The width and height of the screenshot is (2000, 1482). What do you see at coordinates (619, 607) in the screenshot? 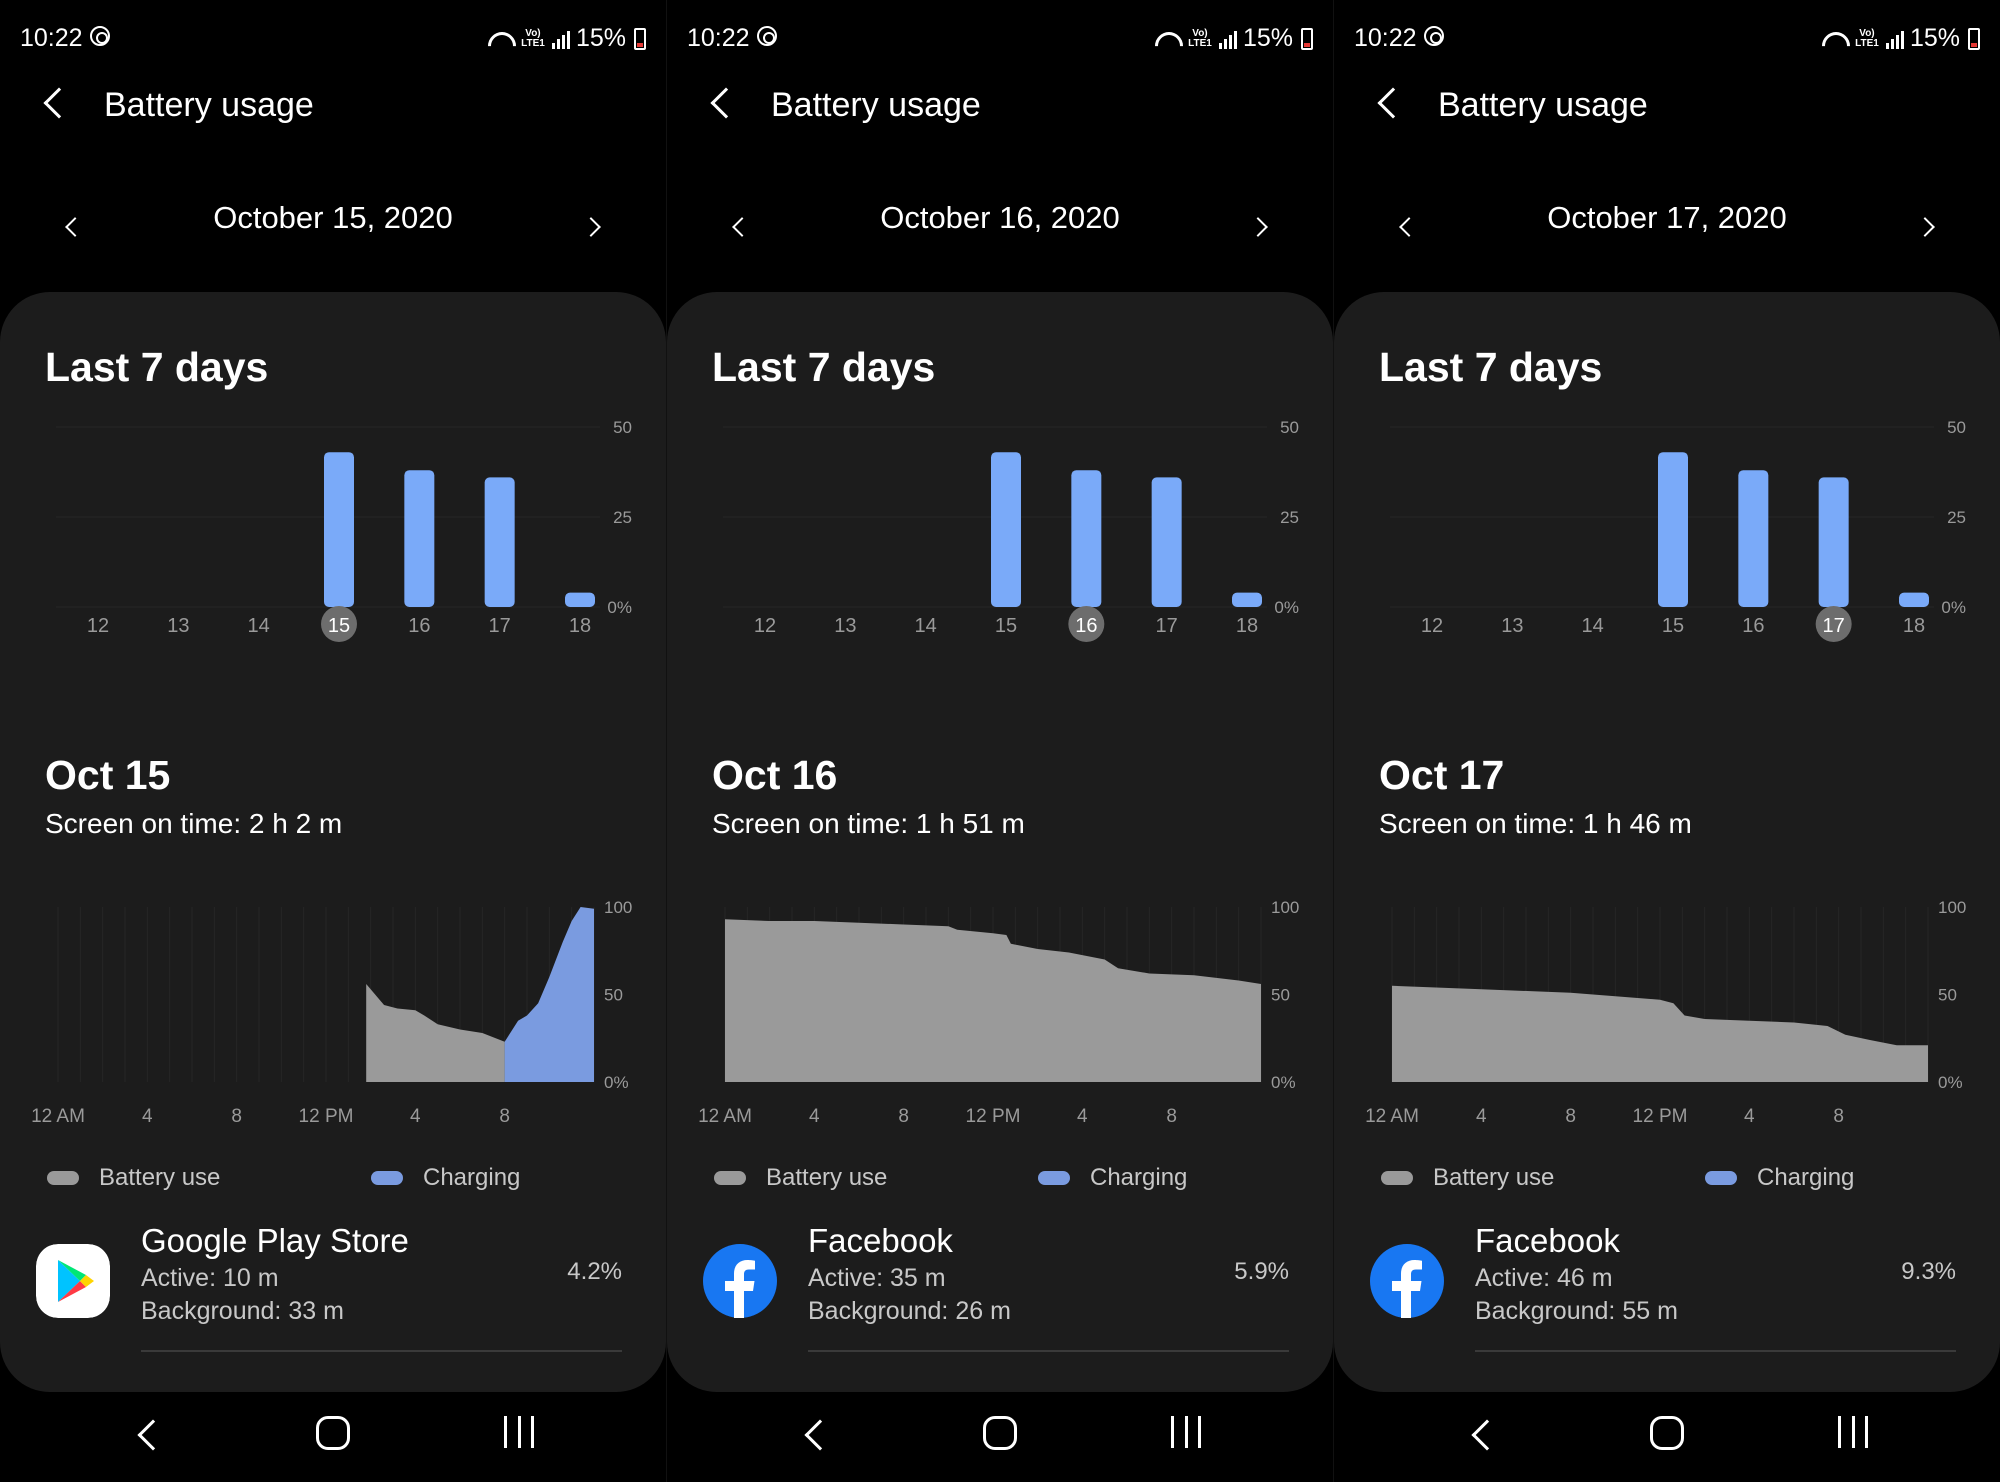
I see `bar-y-tick: 0%` at bounding box center [619, 607].